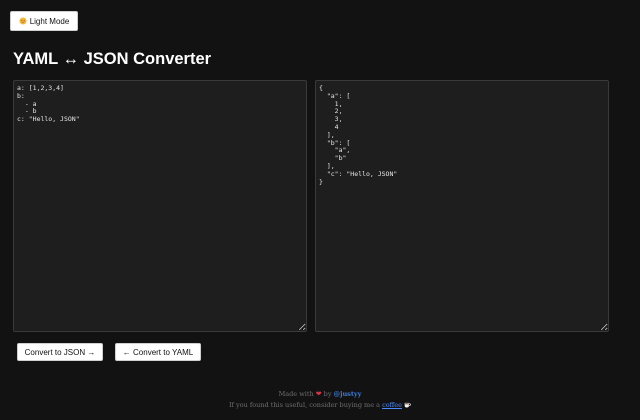 Image resolution: width=640 pixels, height=420 pixels. What do you see at coordinates (158, 352) in the screenshot?
I see `convert-to-yaml-button: ← Convert to YAML` at bounding box center [158, 352].